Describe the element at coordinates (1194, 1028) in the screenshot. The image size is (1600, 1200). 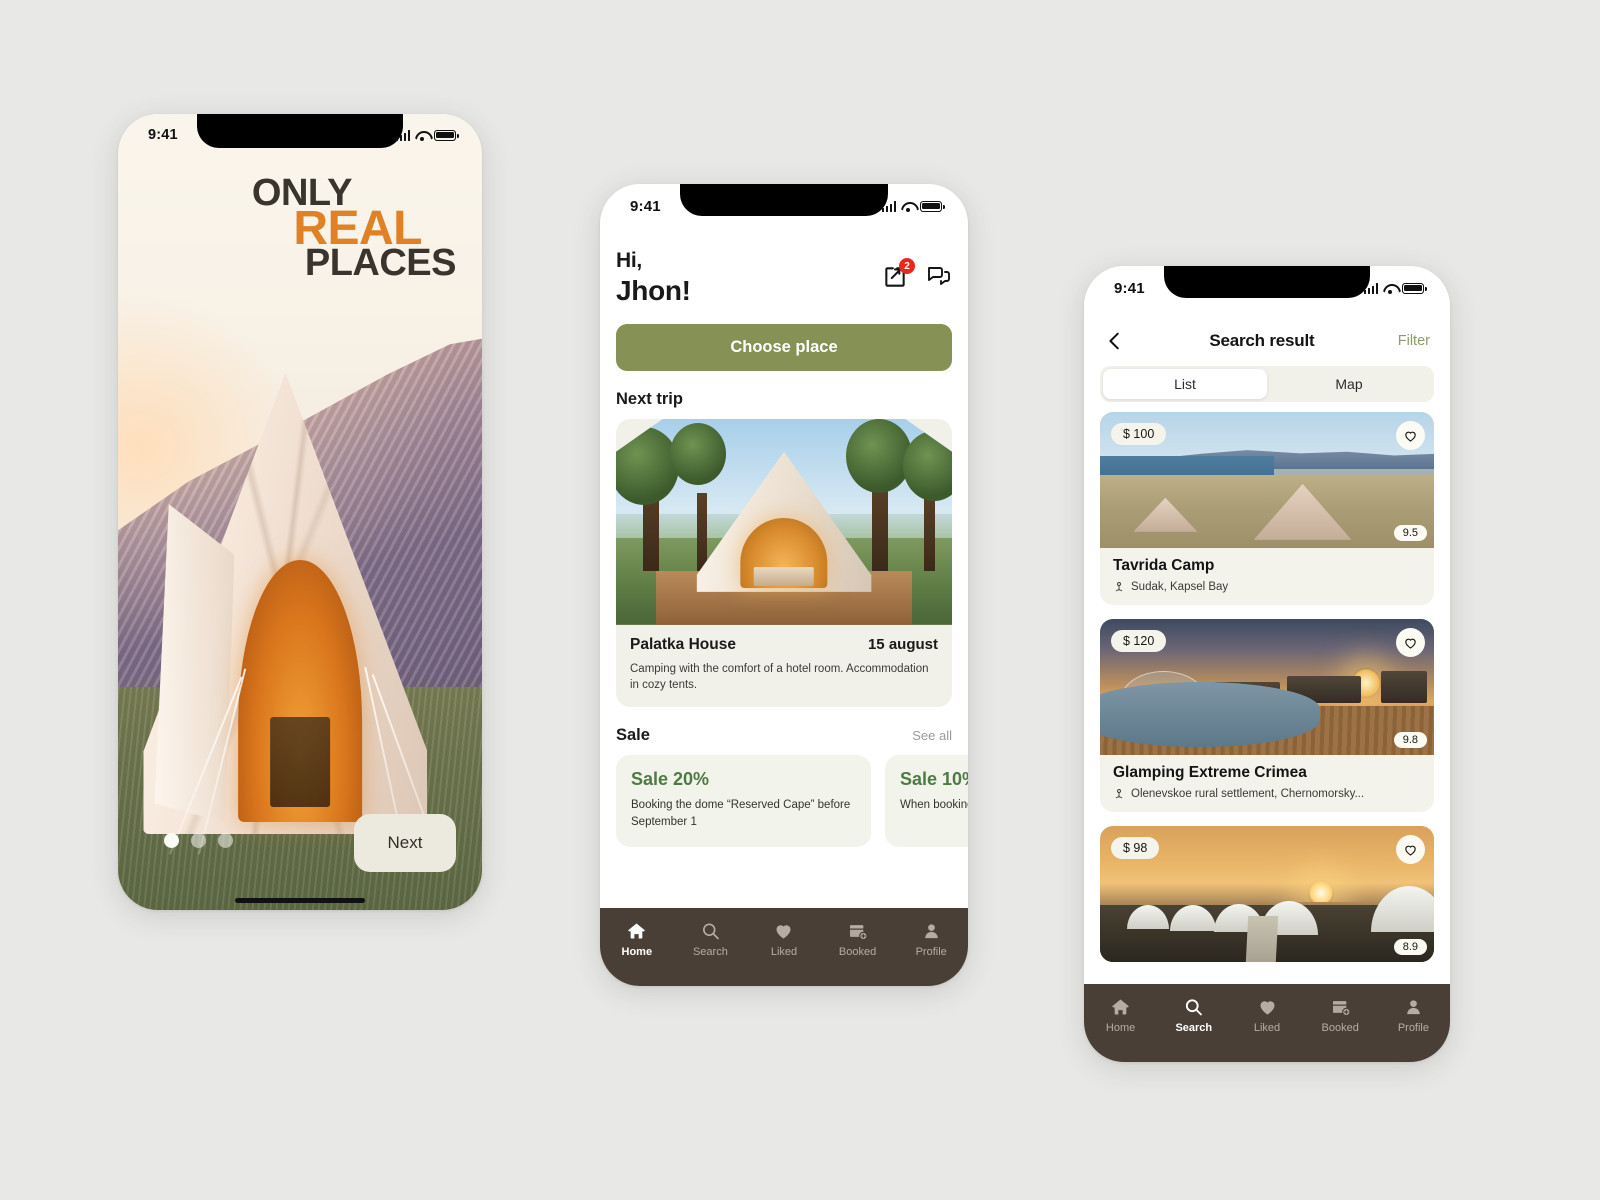
I see `tab-label: Search` at that location.